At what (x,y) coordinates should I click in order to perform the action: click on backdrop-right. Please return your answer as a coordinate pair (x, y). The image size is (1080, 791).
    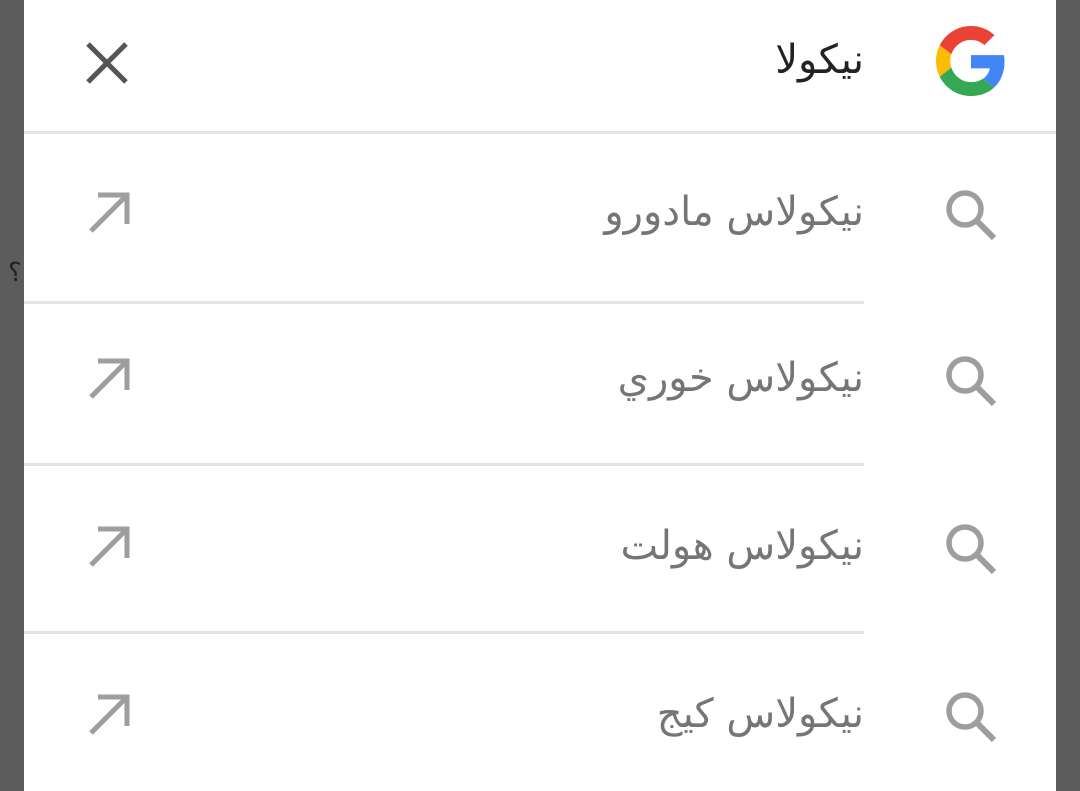
    Looking at the image, I should click on (1068, 395).